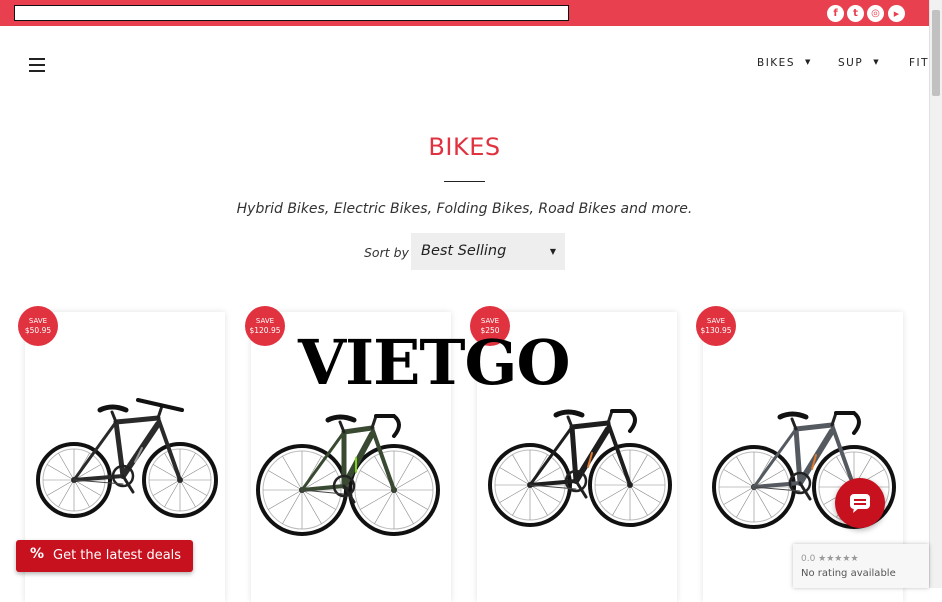  I want to click on save-badge: SAVE $50.95, so click(38, 326).